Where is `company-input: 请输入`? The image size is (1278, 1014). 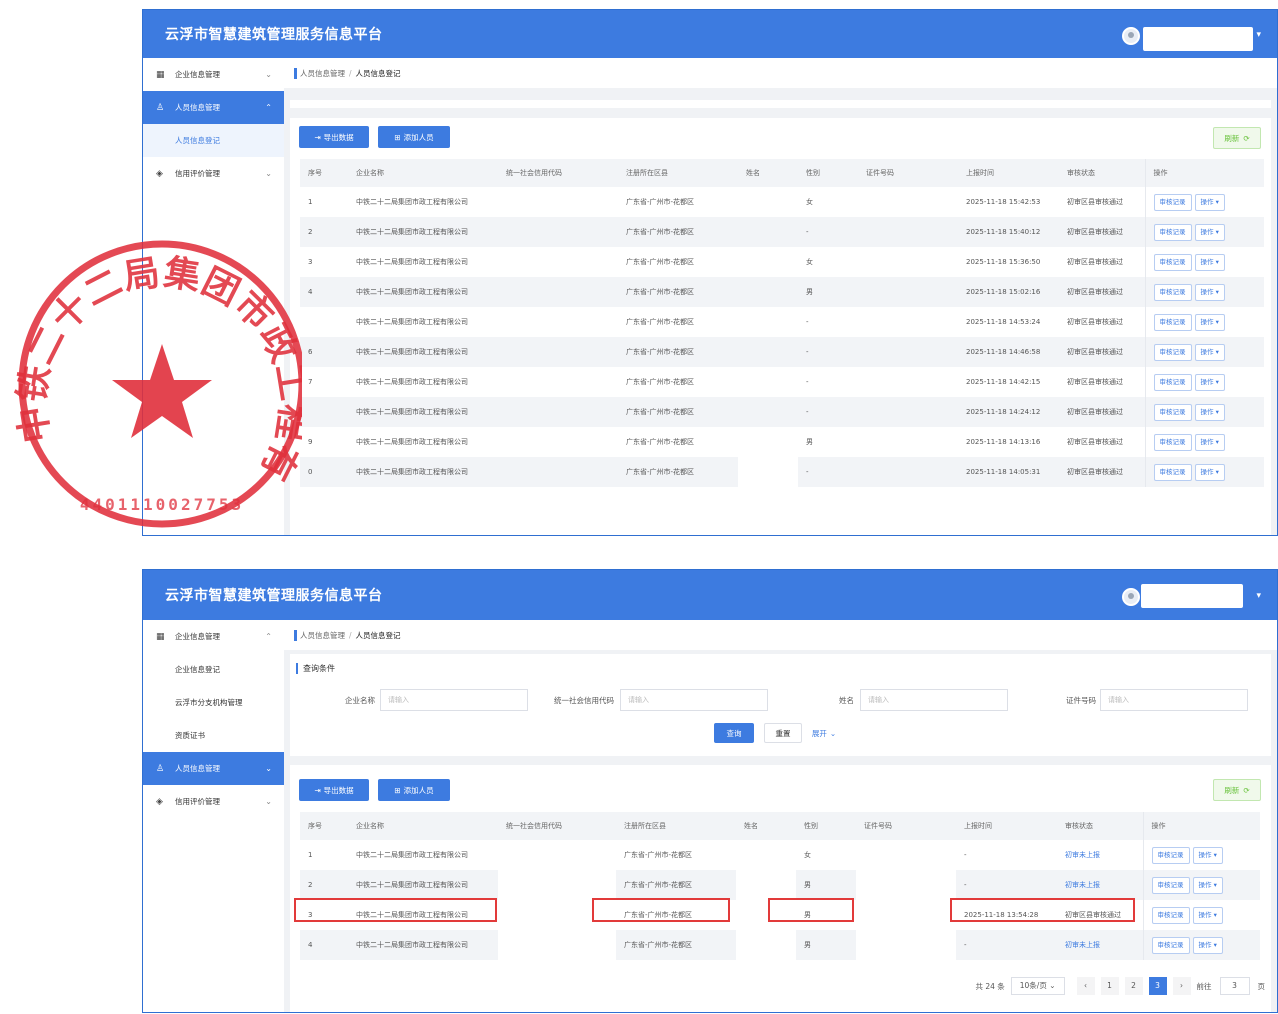 company-input: 请输入 is located at coordinates (454, 700).